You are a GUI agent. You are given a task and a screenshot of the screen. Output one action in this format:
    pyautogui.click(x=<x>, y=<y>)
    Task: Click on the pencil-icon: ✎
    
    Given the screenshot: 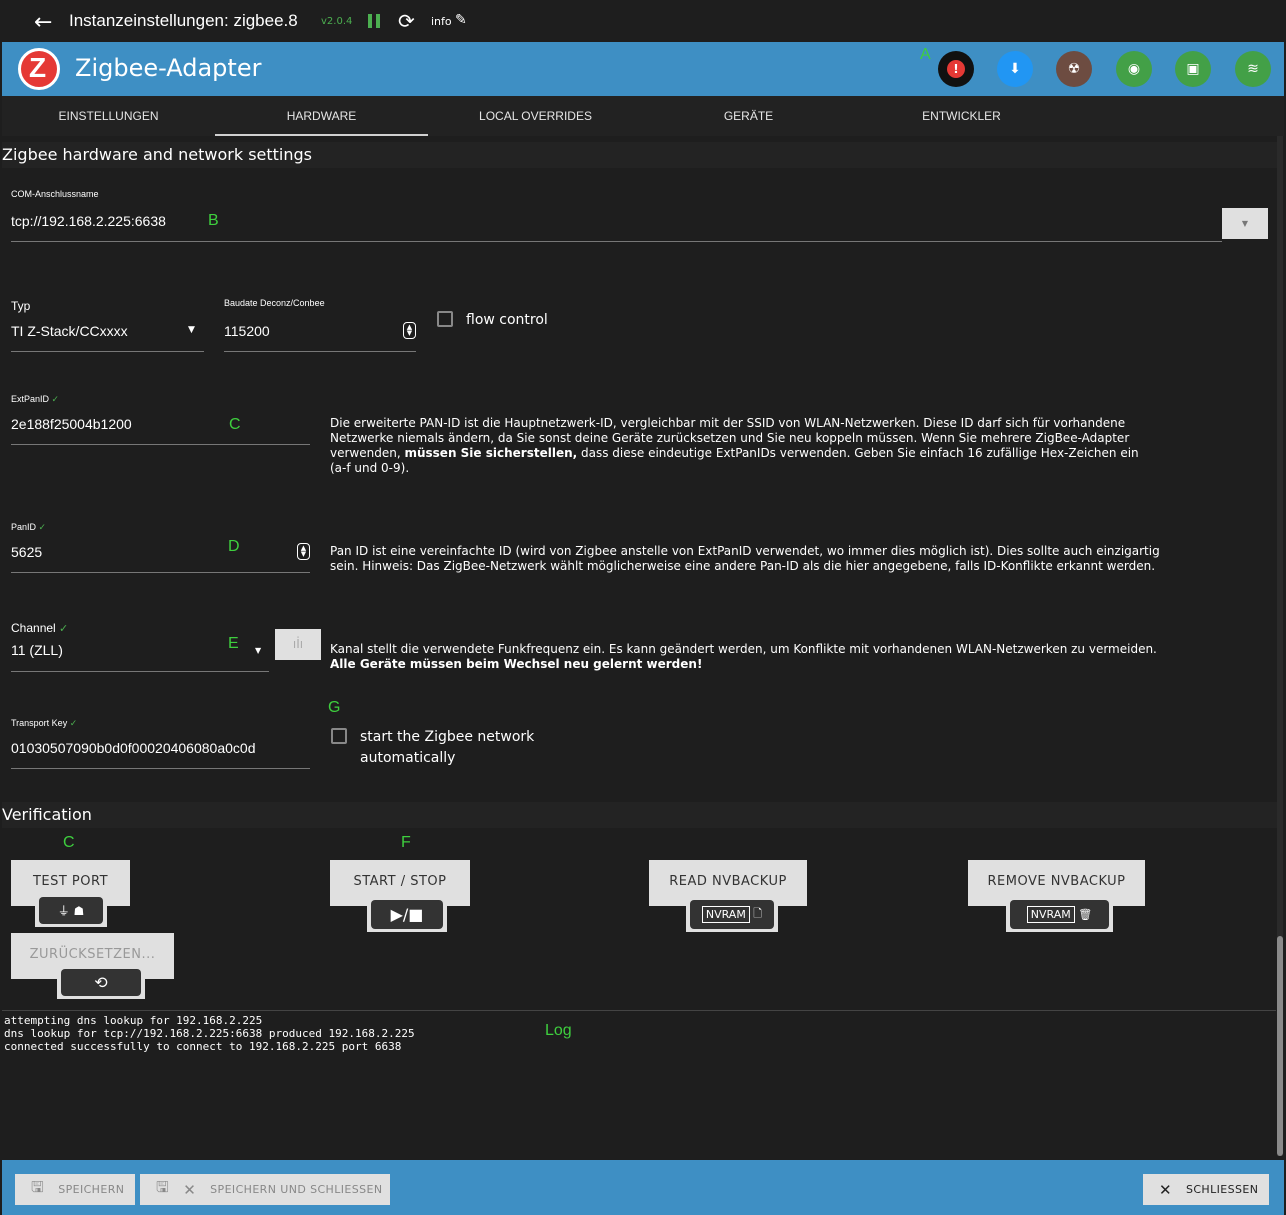 What is the action you would take?
    pyautogui.click(x=461, y=20)
    